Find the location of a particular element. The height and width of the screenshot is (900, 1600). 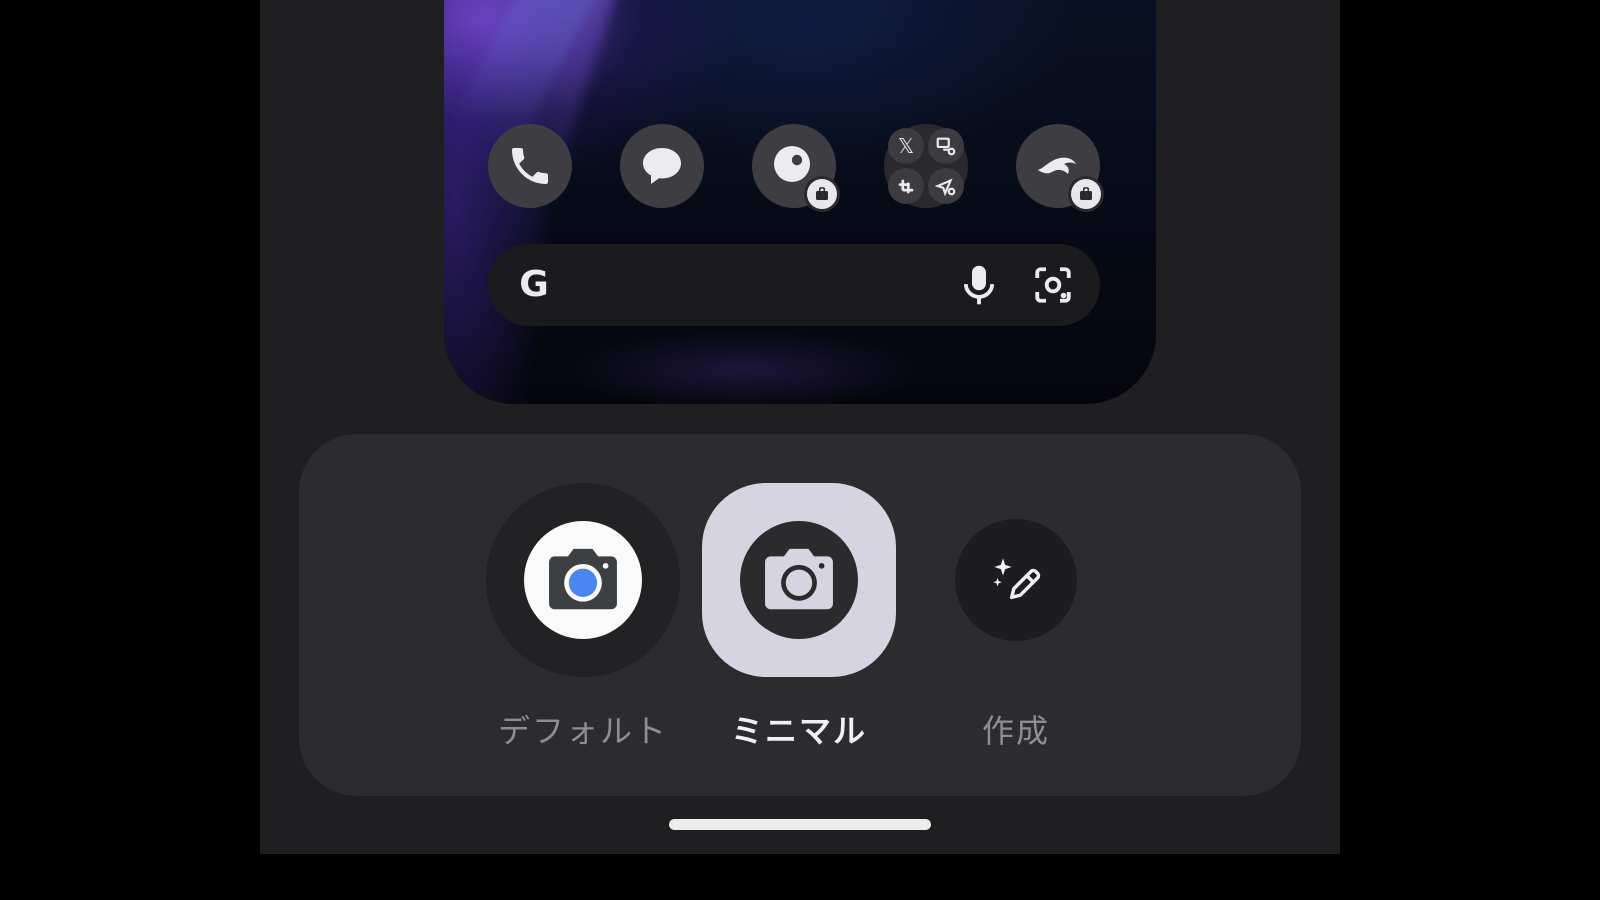

style-label-minimal: ミニマル is located at coordinates (798, 731).